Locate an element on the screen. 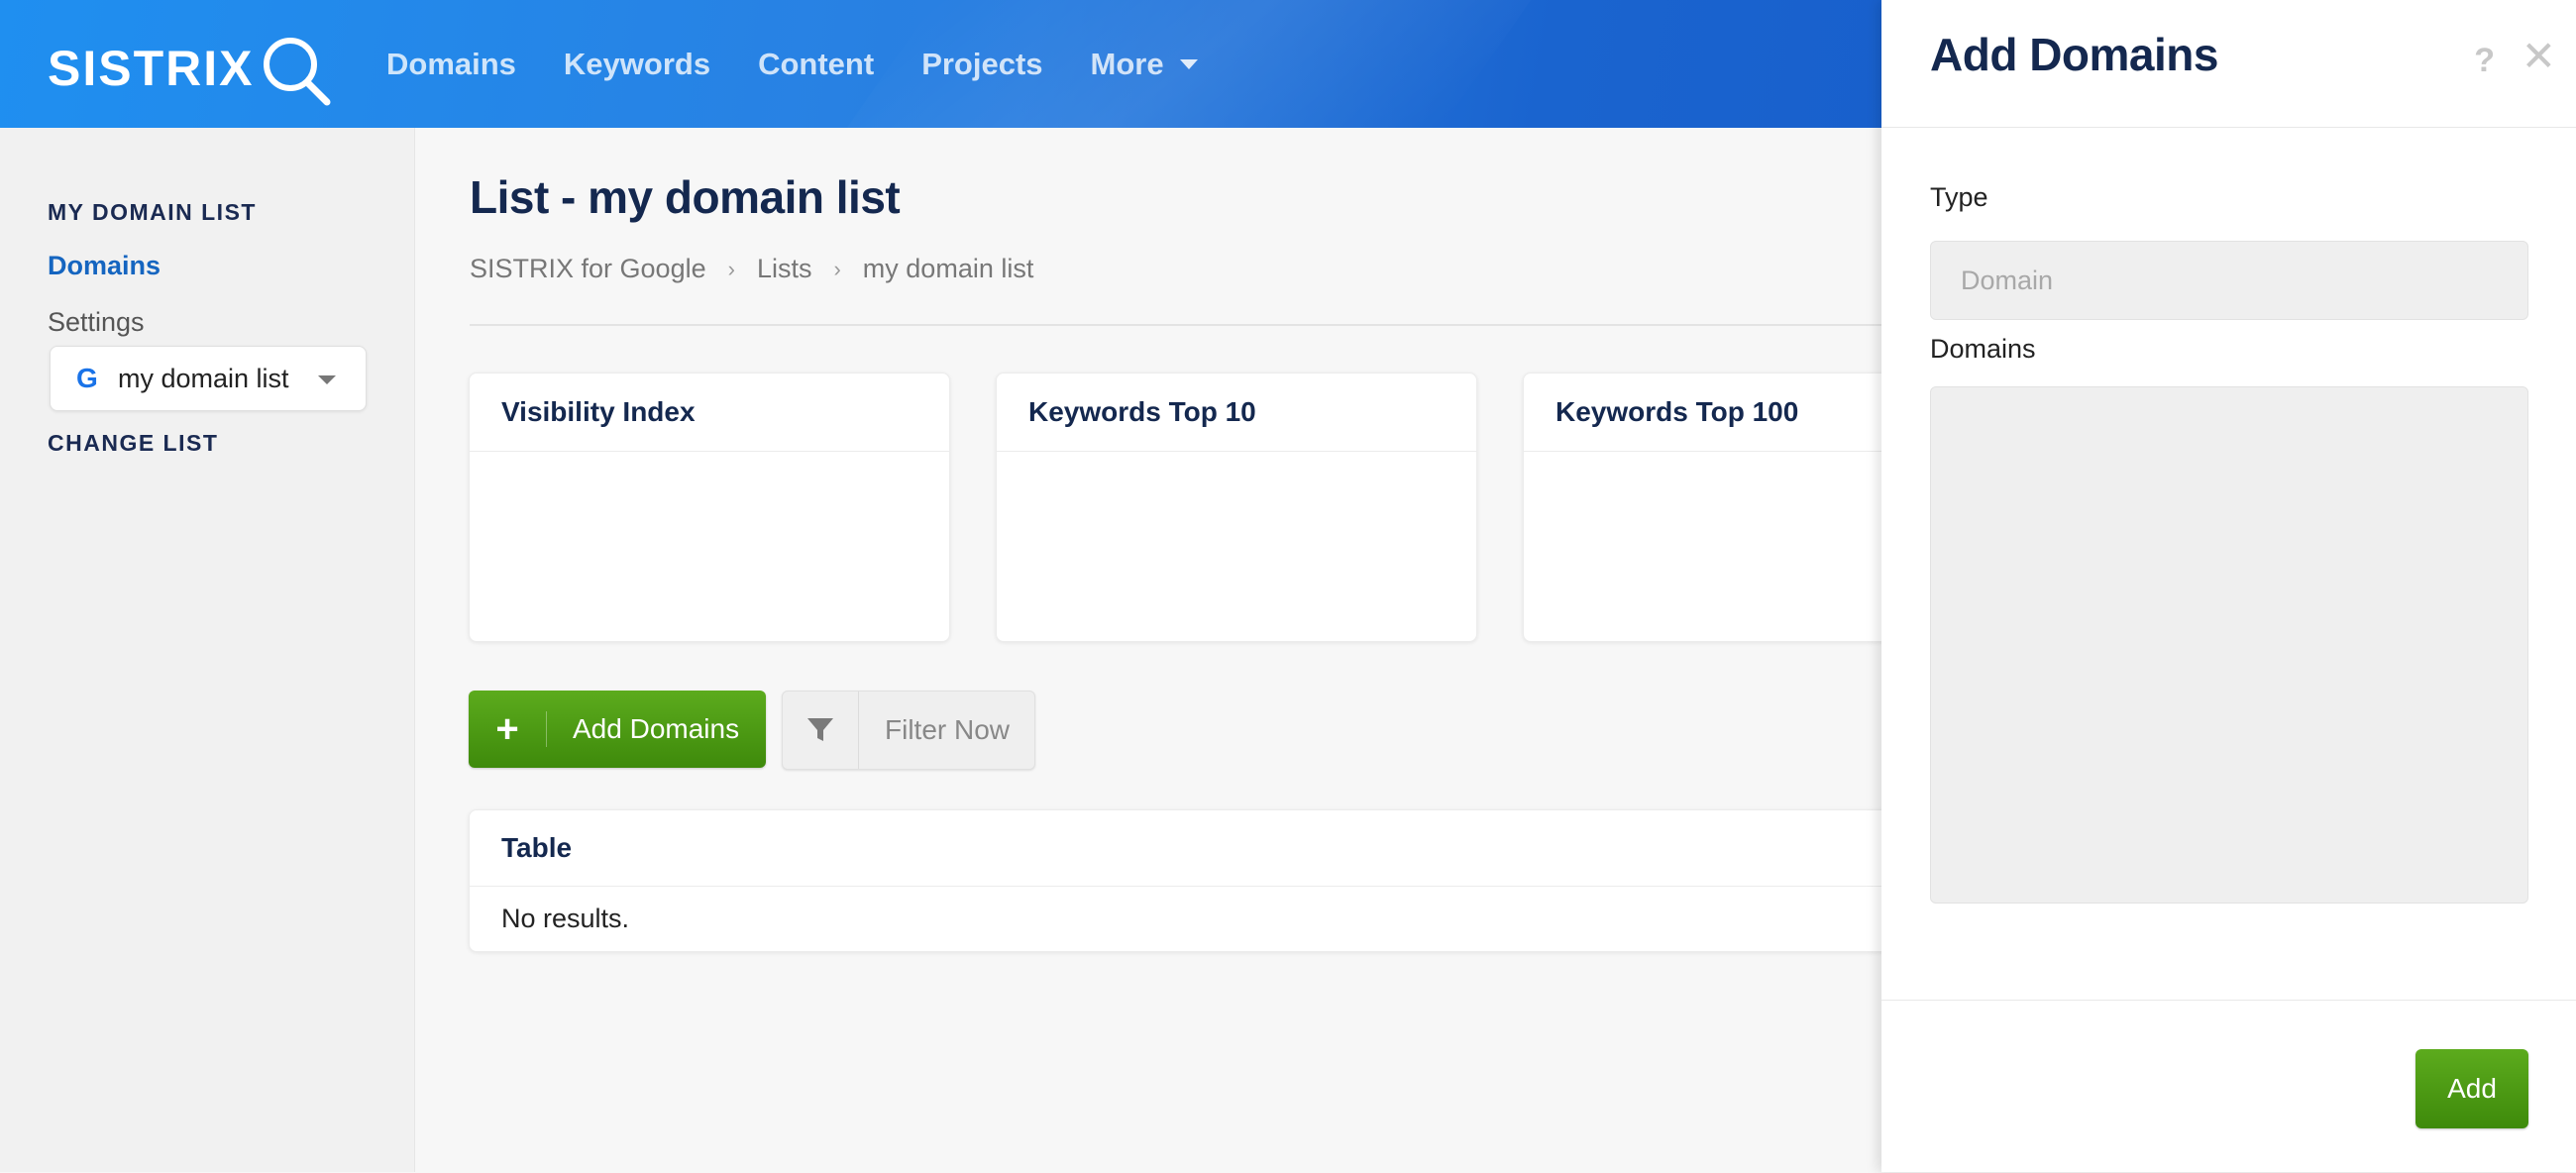 The height and width of the screenshot is (1173, 2576). filter-now-label: Filter Now is located at coordinates (948, 729).